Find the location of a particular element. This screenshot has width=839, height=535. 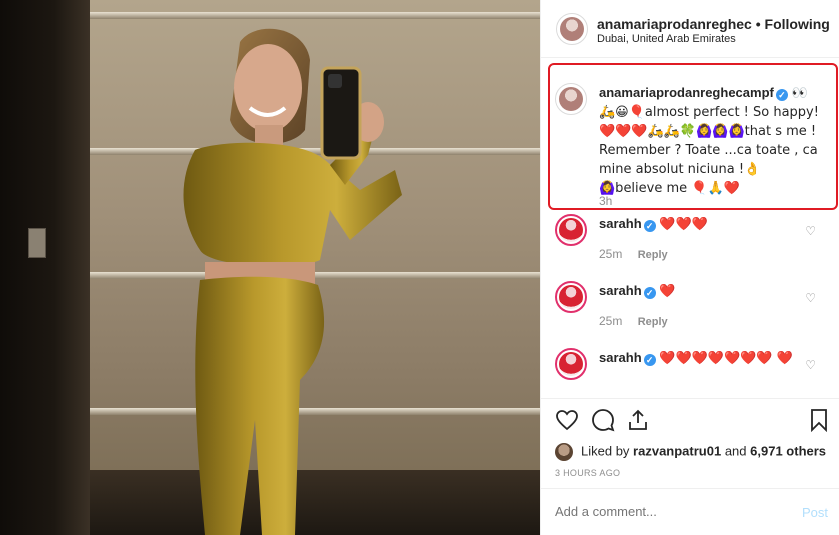

author-avatar is located at coordinates (572, 29).